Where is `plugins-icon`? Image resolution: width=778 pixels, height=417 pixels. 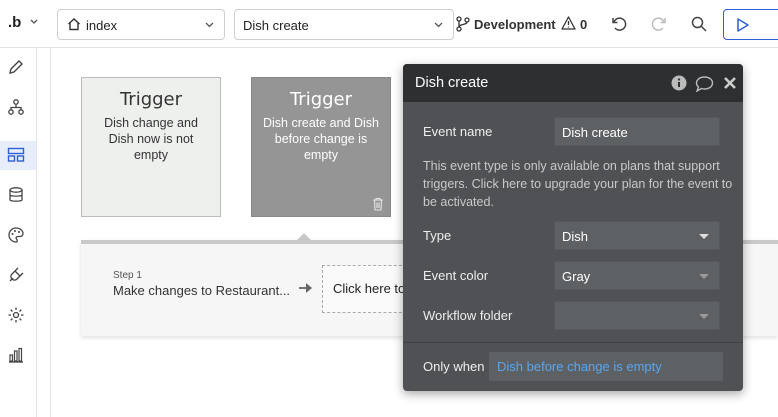 plugins-icon is located at coordinates (16, 275).